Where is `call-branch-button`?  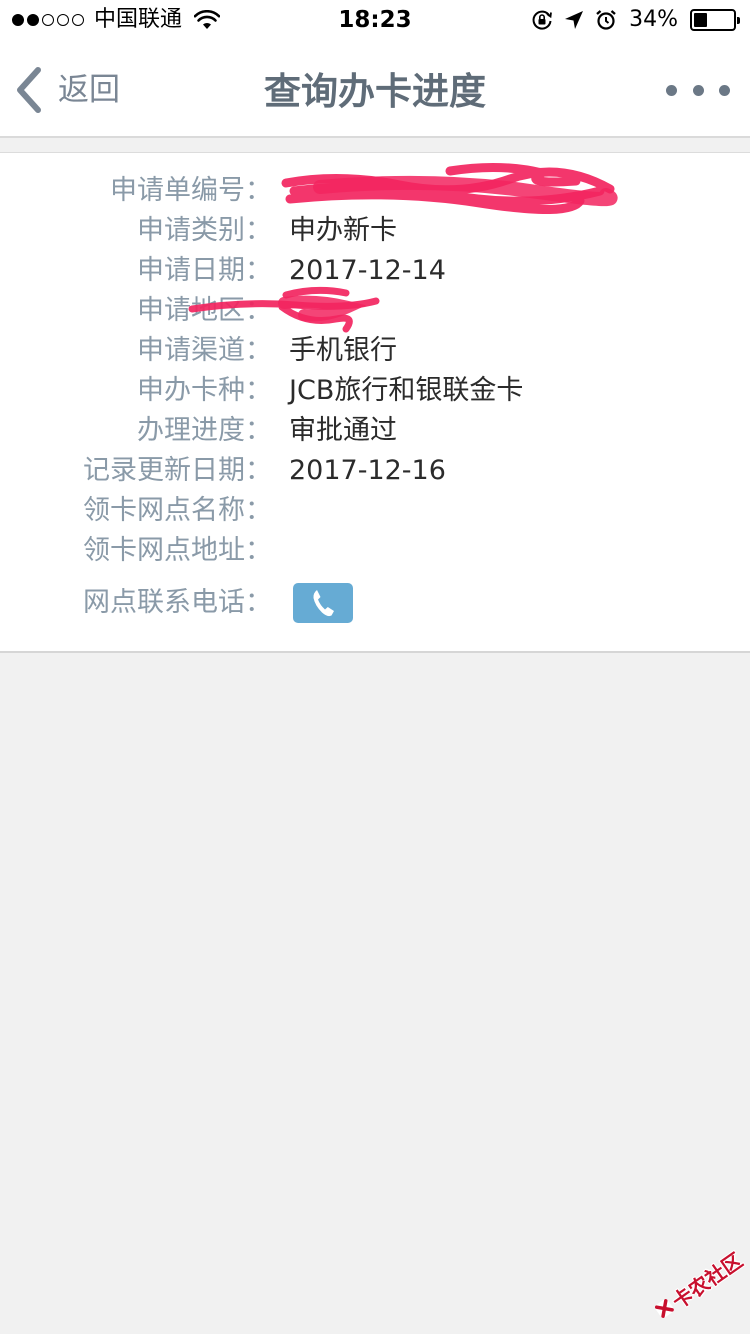 call-branch-button is located at coordinates (323, 603).